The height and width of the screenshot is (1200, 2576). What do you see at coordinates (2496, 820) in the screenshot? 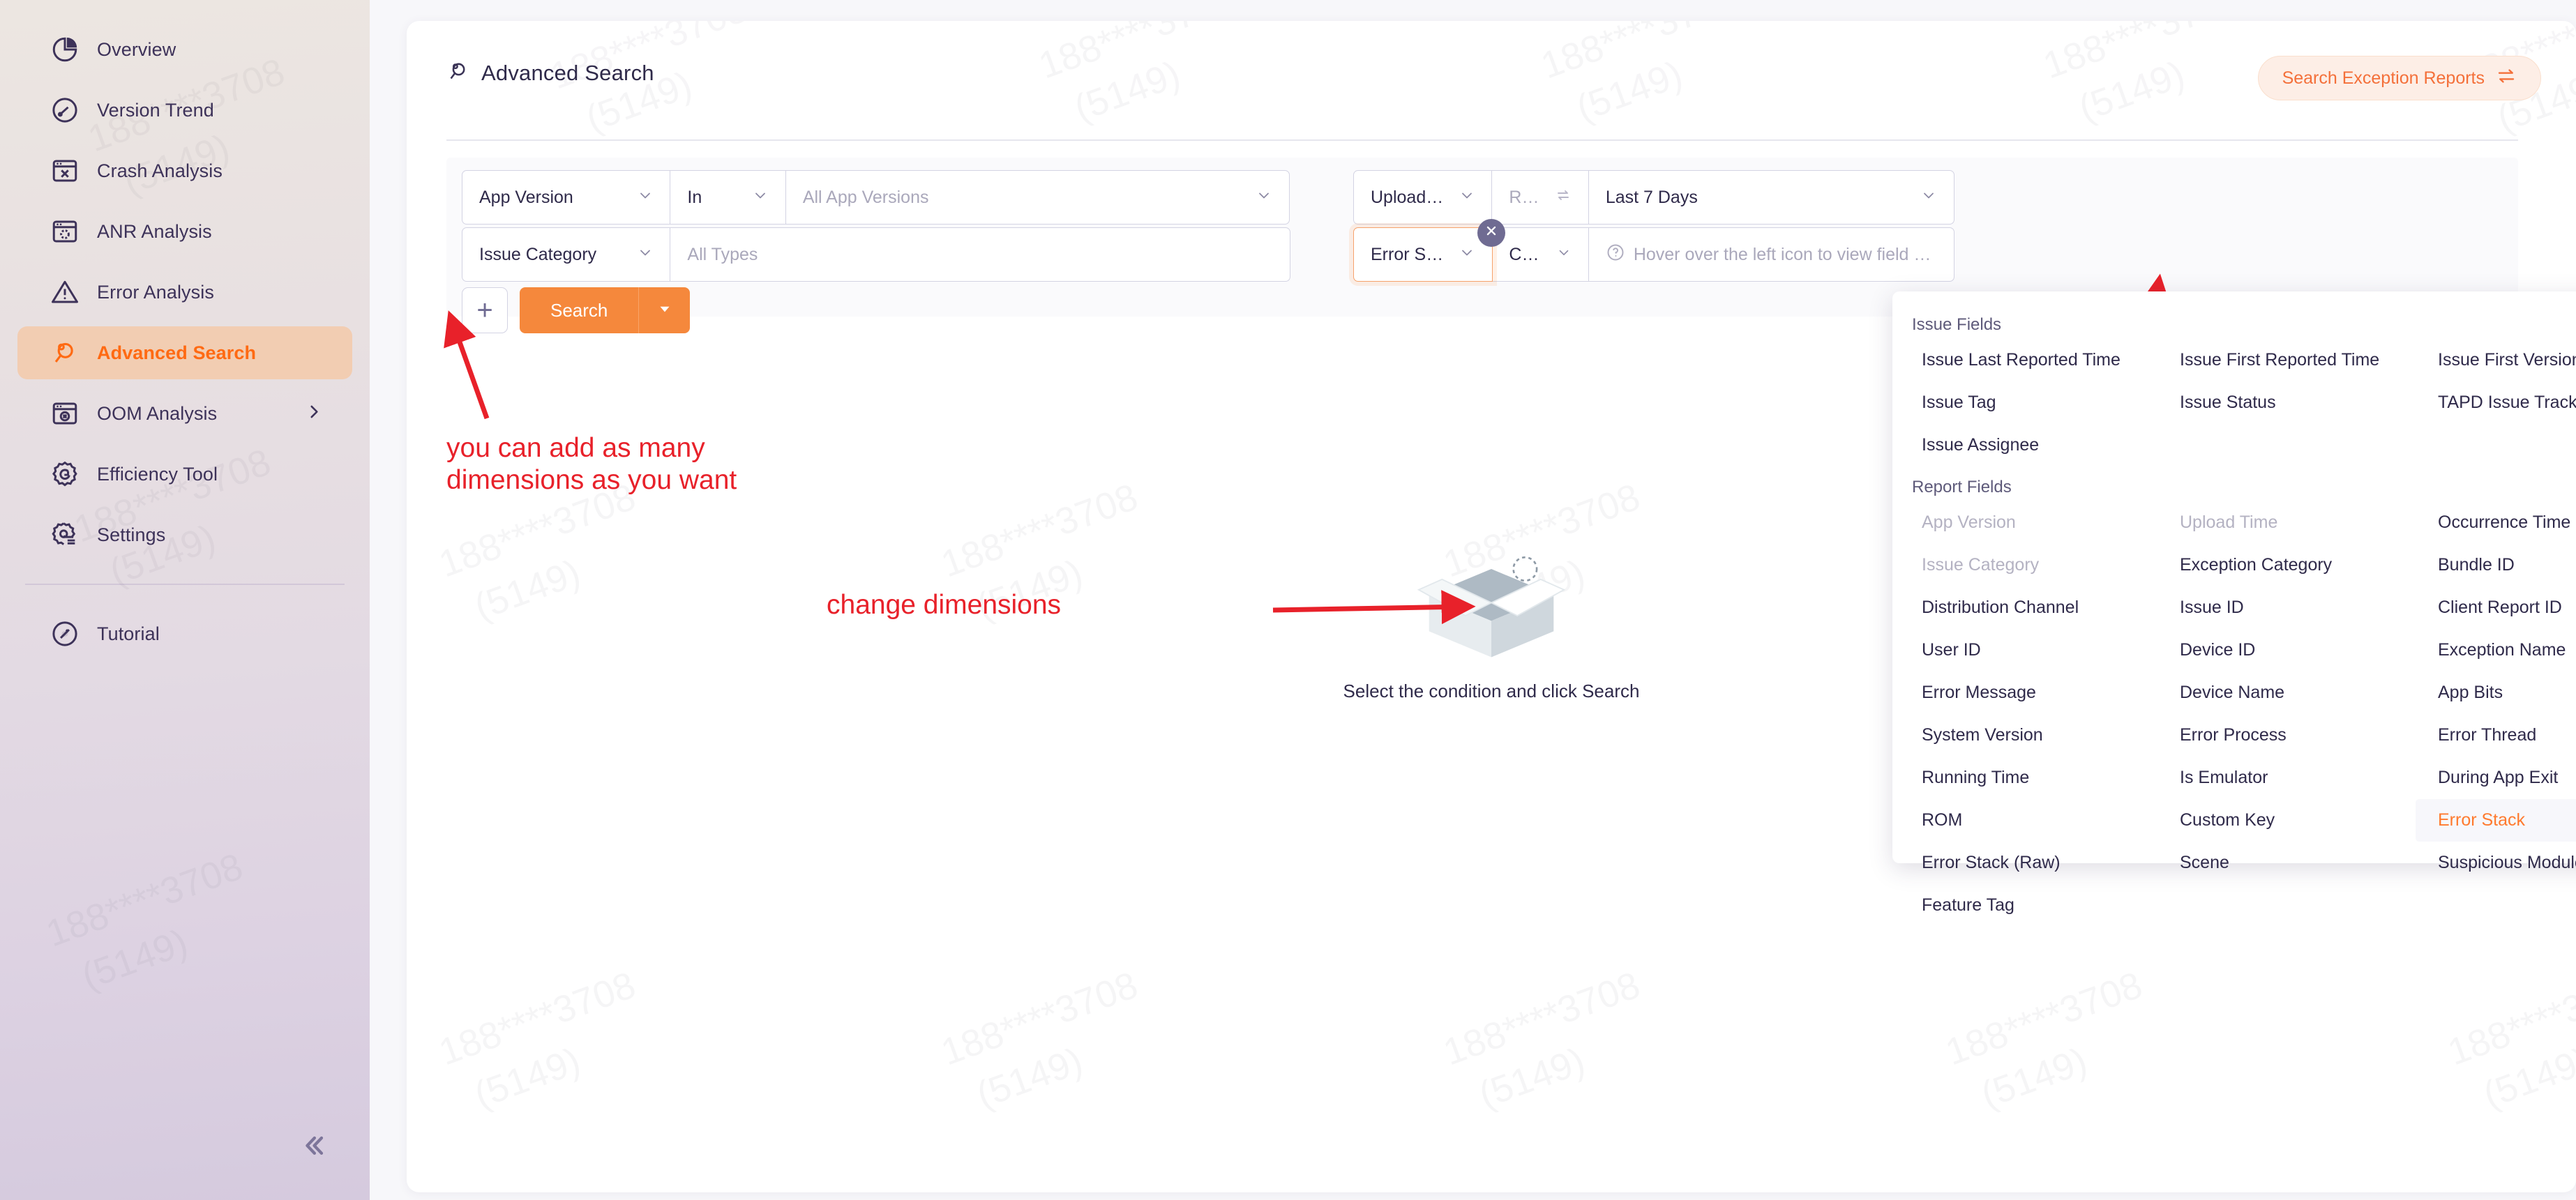
I see `dropdown-item-selected: Error Stack` at bounding box center [2496, 820].